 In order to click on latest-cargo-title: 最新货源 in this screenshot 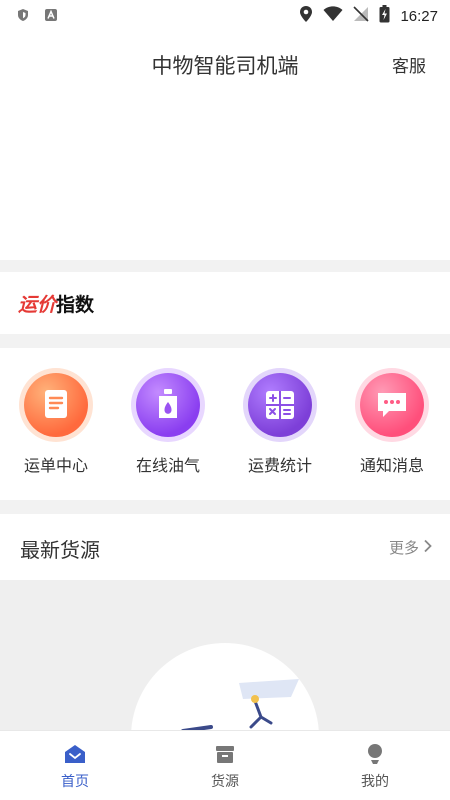, I will do `click(60, 550)`.